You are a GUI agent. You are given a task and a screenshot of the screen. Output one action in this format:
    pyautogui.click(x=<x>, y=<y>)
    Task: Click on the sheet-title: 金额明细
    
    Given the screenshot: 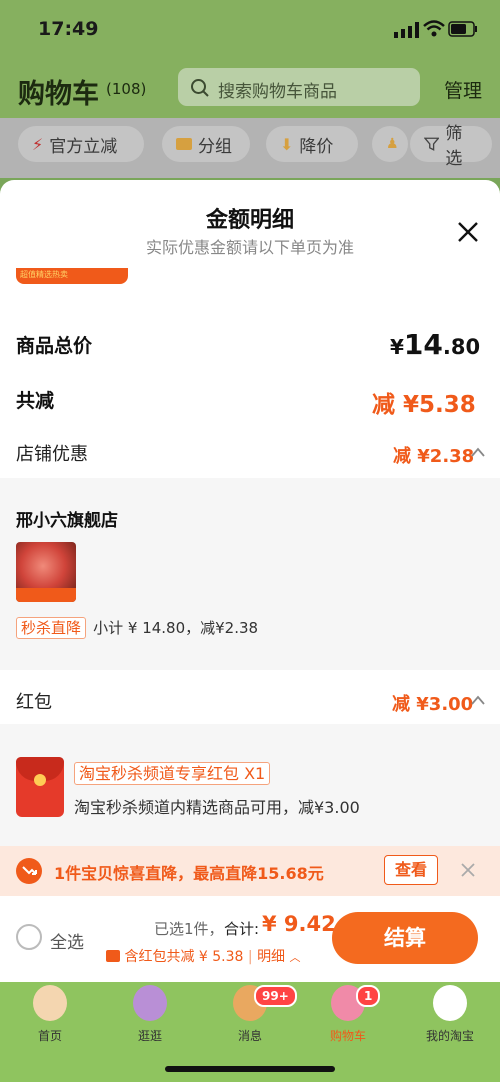 What is the action you would take?
    pyautogui.click(x=249, y=220)
    